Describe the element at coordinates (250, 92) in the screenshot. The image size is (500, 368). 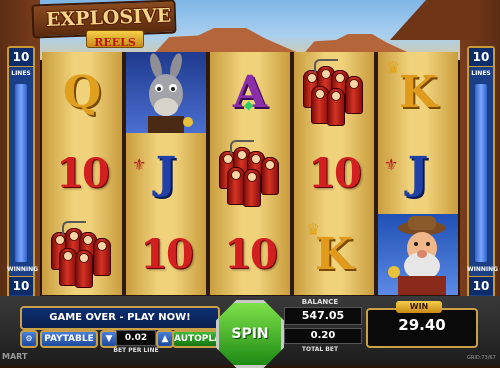
I see `symbol-a: A ◆` at that location.